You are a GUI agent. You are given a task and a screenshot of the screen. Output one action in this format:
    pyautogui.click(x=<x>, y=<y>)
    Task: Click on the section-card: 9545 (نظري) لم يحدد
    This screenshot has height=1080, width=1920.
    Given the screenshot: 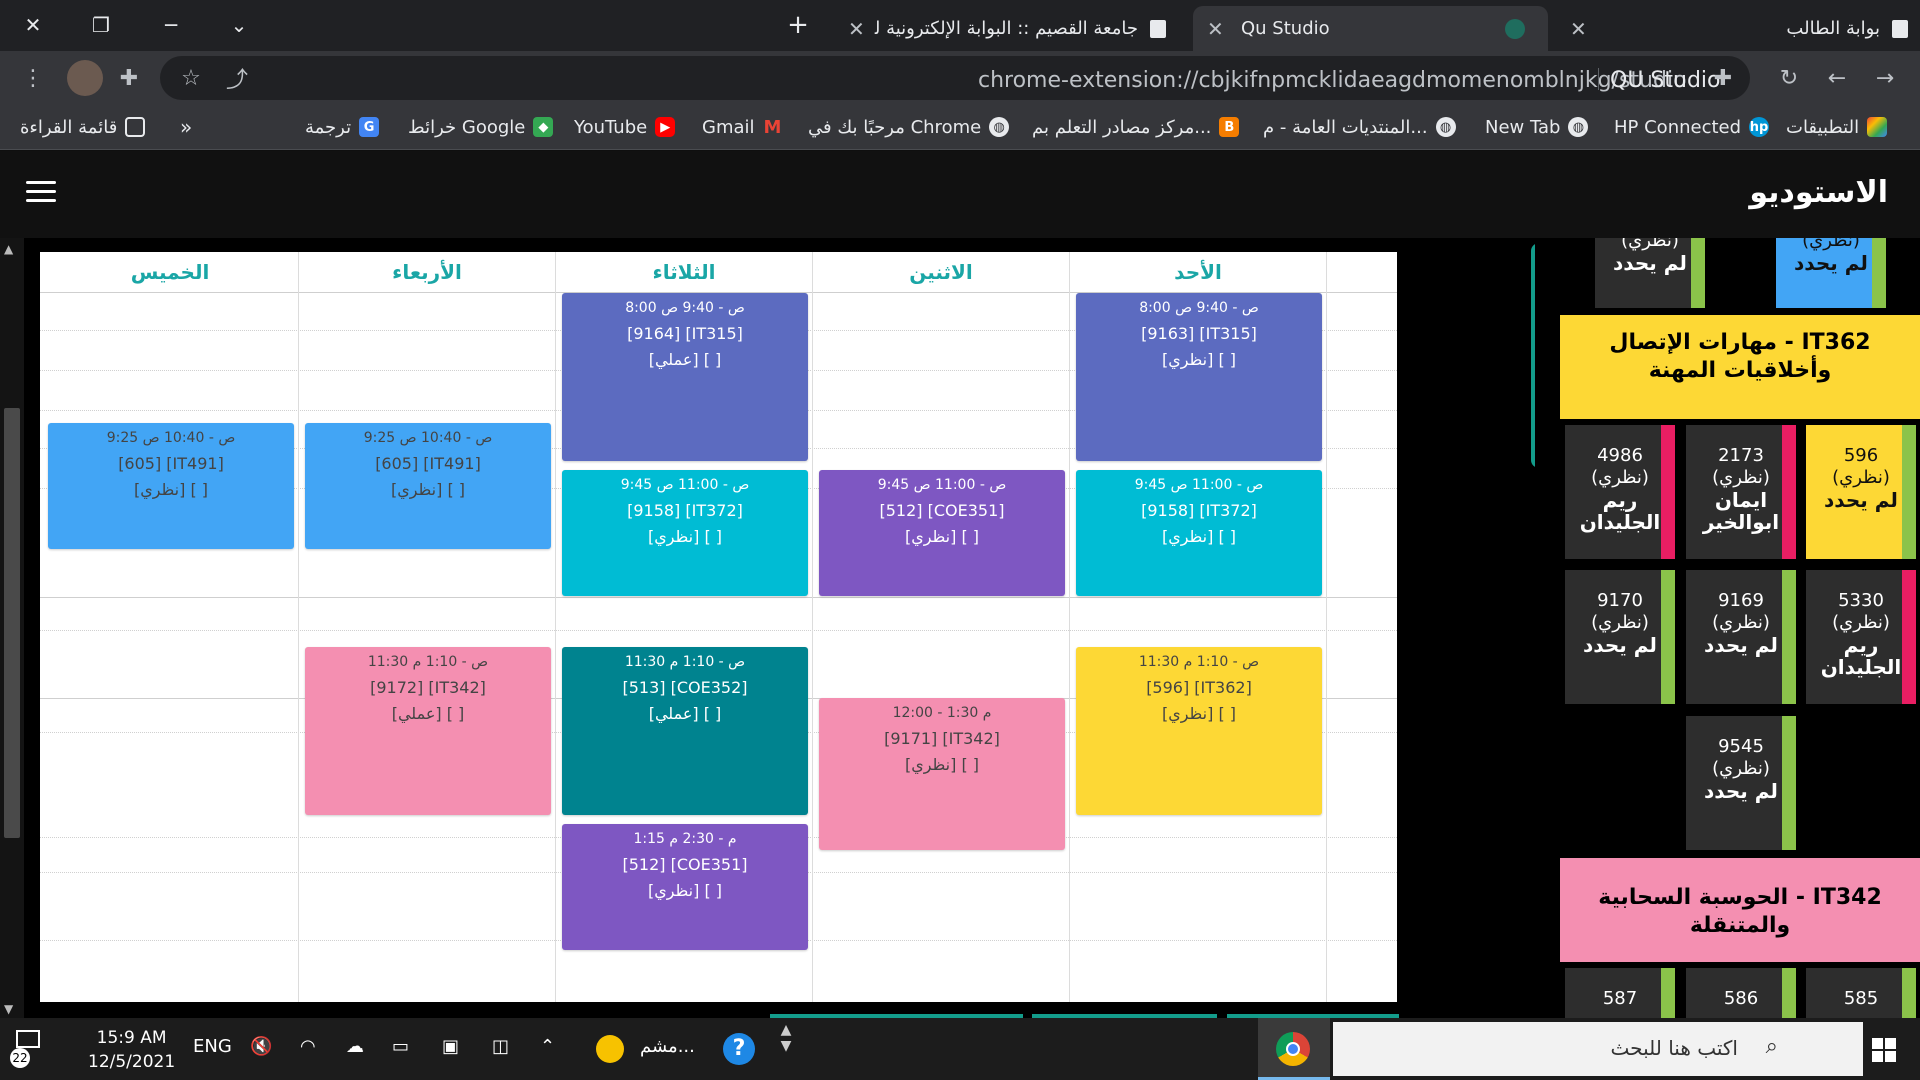 What is the action you would take?
    pyautogui.click(x=1741, y=783)
    